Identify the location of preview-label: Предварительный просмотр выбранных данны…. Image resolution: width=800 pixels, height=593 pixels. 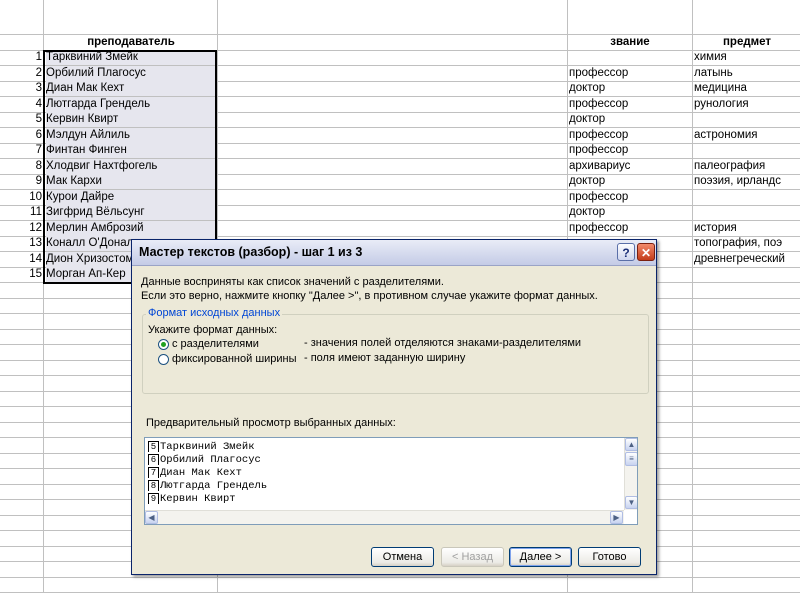
(271, 423).